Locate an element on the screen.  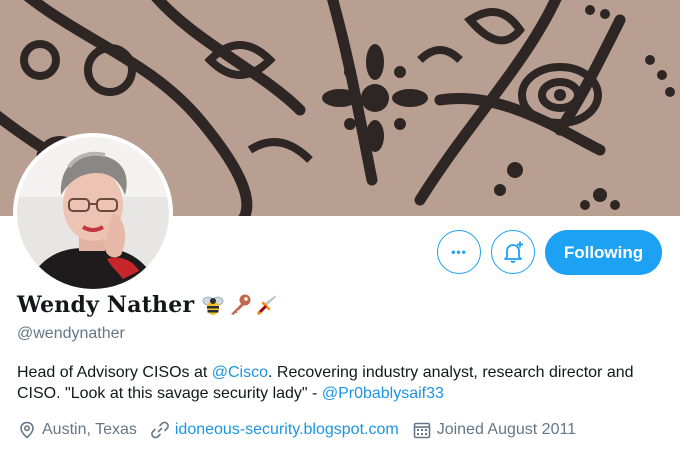
name-row: Wendy Nather is located at coordinates (147, 305).